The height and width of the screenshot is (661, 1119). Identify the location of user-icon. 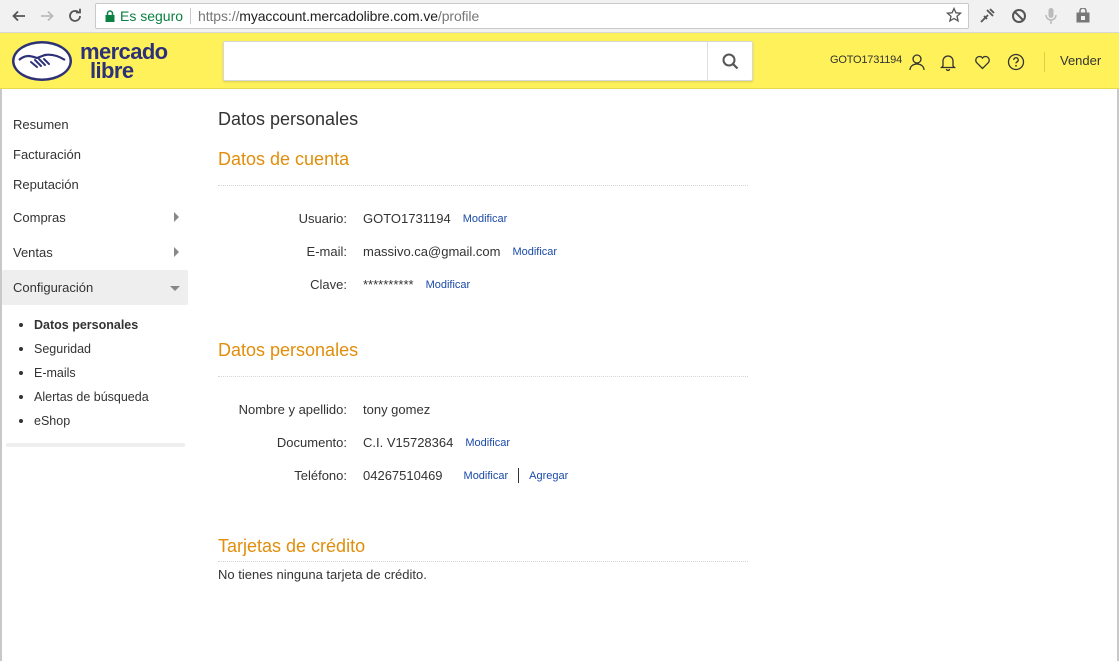
(917, 62).